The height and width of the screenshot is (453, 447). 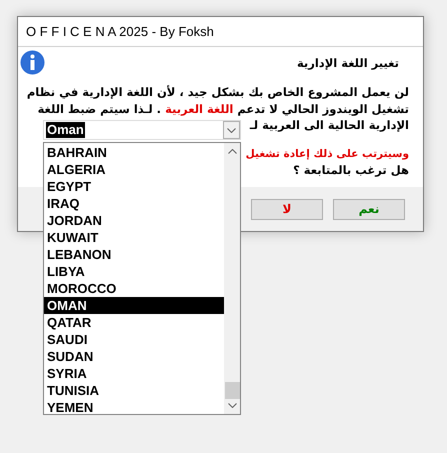 What do you see at coordinates (134, 169) in the screenshot?
I see `country-option: ALGERIA` at bounding box center [134, 169].